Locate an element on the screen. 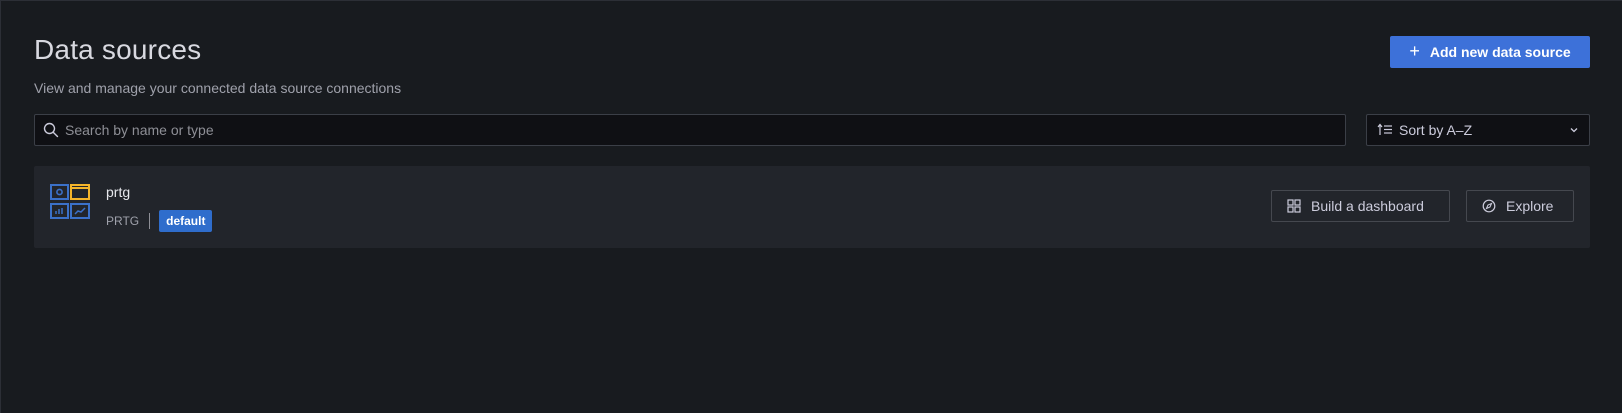  separator is located at coordinates (150, 221).